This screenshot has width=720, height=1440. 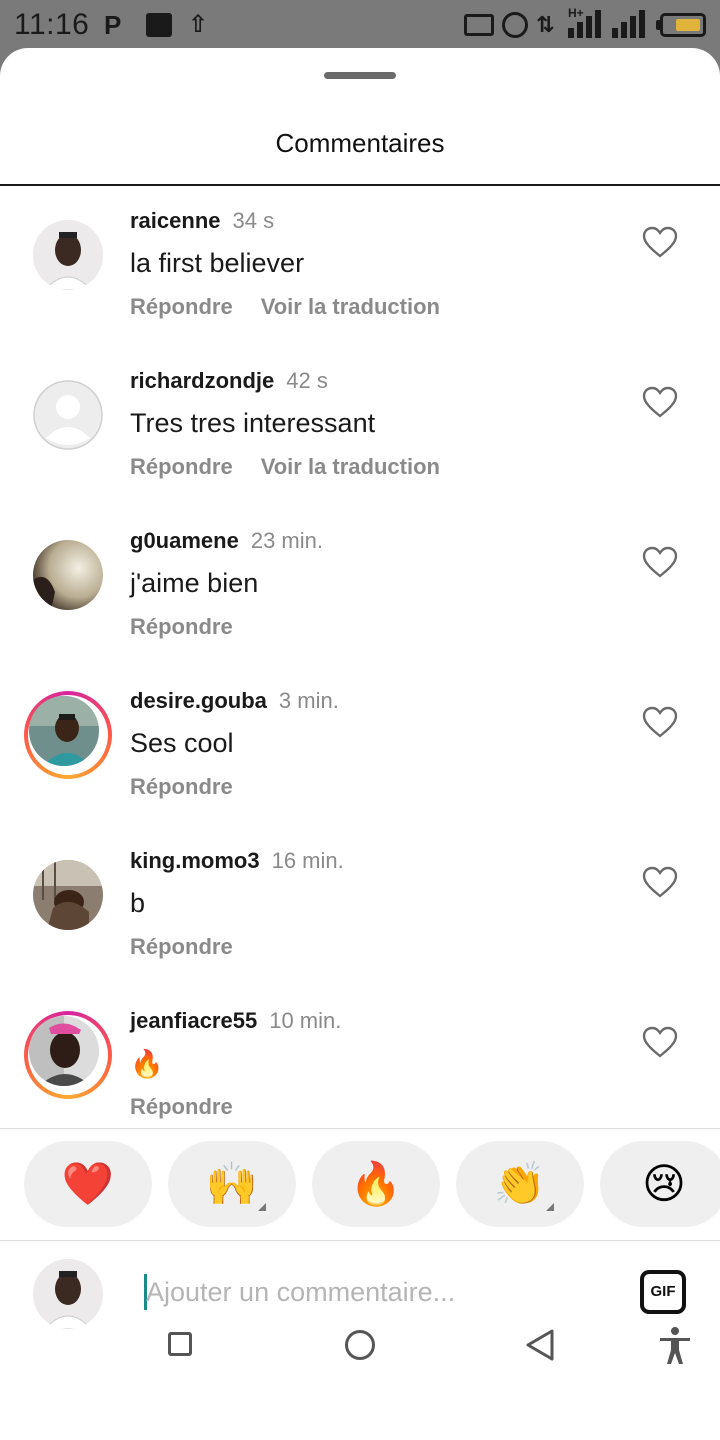 I want to click on comment-username: jeanfiacre55 10 min., so click(x=235, y=1021).